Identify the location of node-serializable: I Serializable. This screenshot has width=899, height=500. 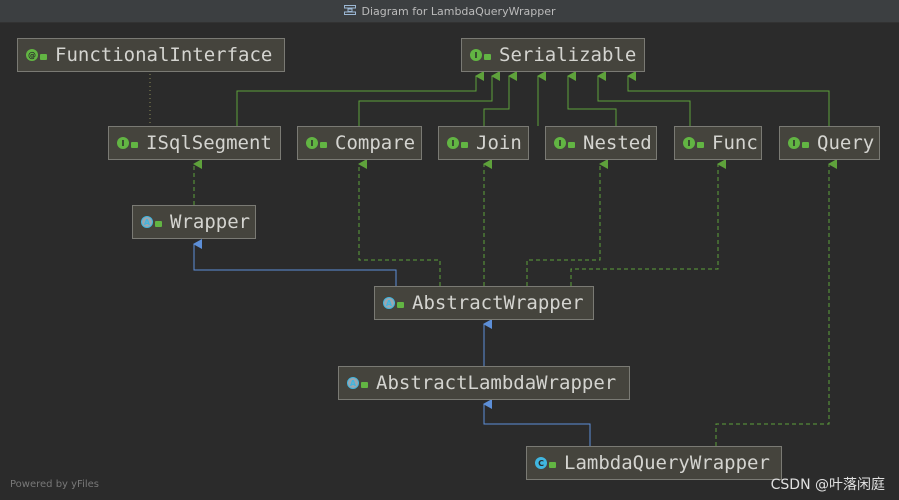
(553, 55).